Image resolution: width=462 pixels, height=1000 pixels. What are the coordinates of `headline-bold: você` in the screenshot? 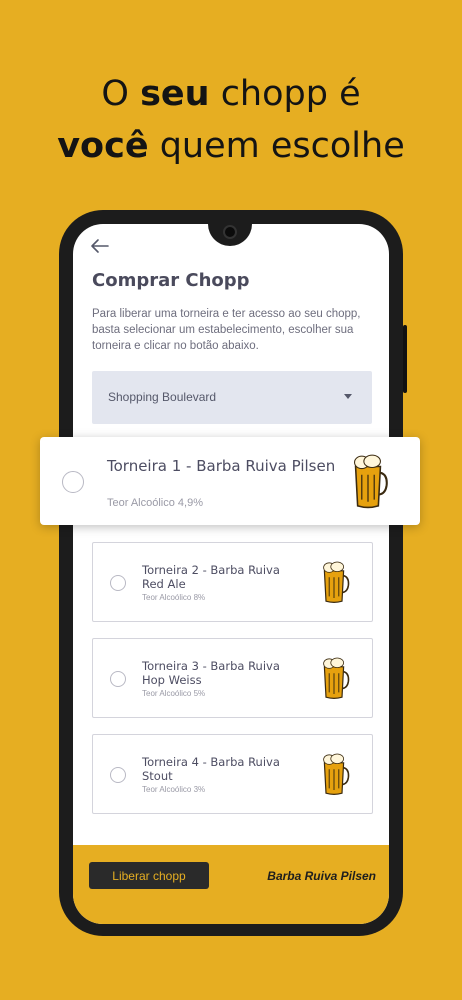 It's located at (103, 146).